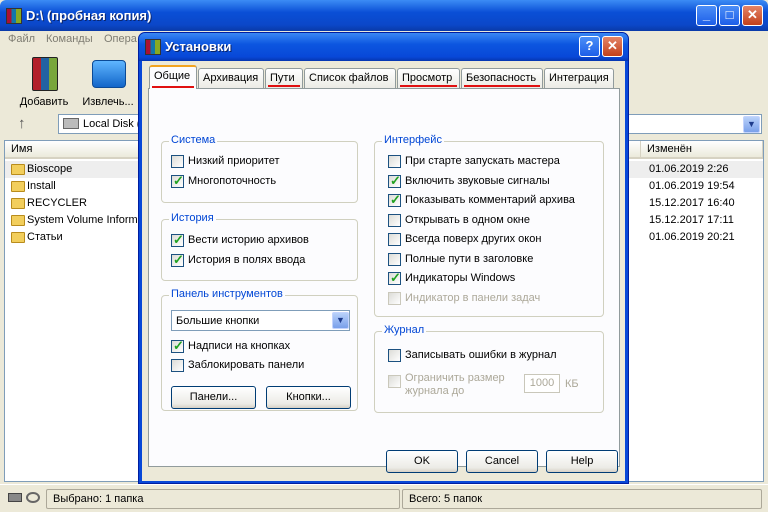 This screenshot has height=512, width=768. What do you see at coordinates (435, 391) in the screenshot?
I see `checkbox-label-line2: журнала до` at bounding box center [435, 391].